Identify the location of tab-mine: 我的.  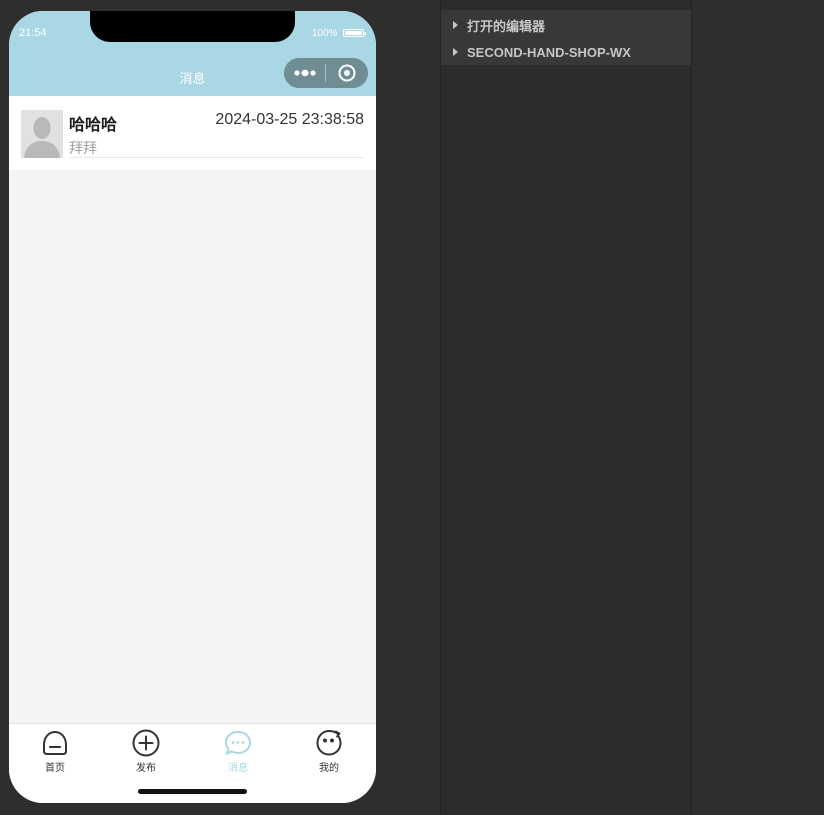
(329, 751).